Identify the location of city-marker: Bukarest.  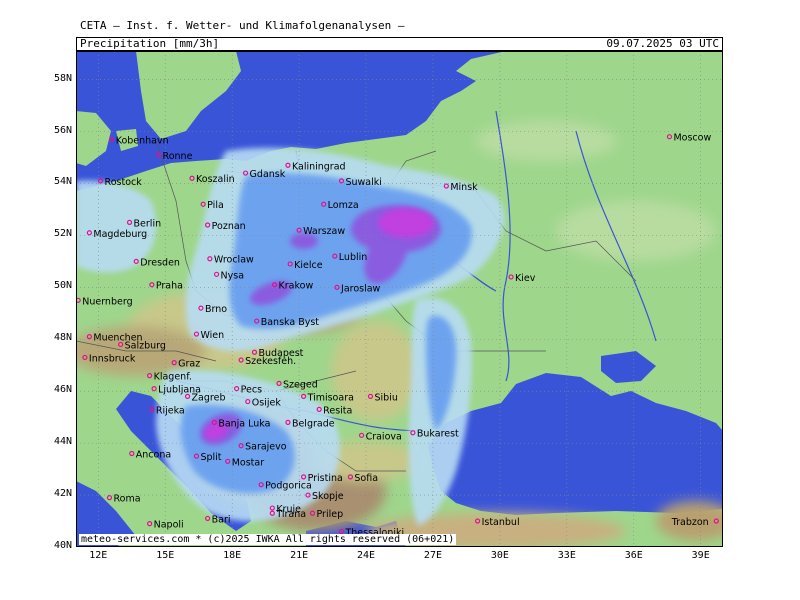
(434, 434).